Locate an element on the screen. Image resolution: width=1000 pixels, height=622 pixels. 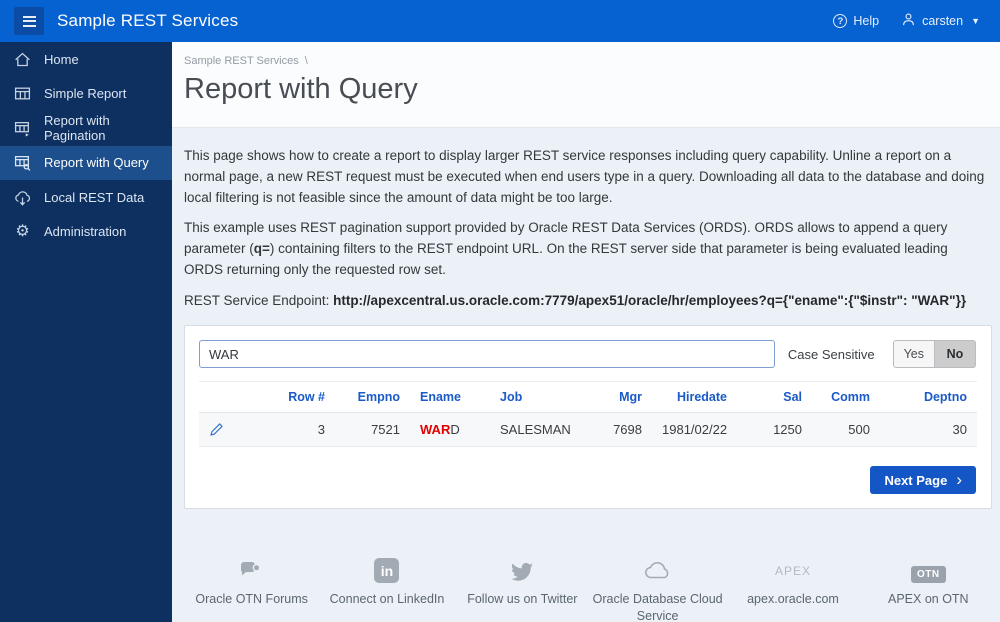
column-header-deptno: Deptno is located at coordinates (928, 397).